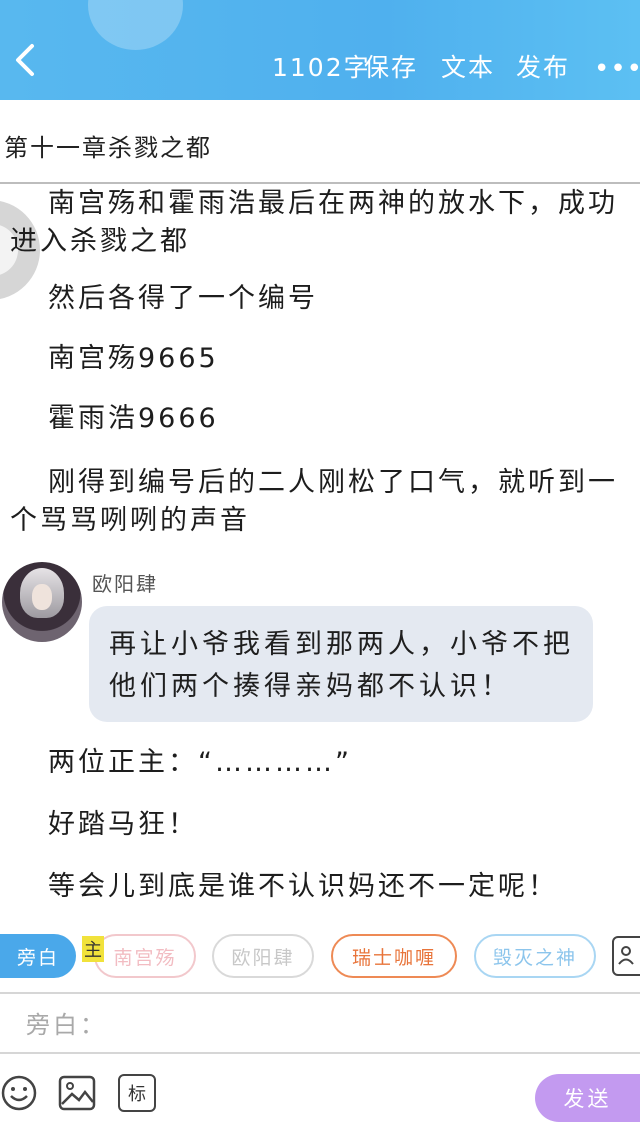 Image resolution: width=640 pixels, height=1139 pixels. What do you see at coordinates (326, 1025) in the screenshot?
I see `message-input` at bounding box center [326, 1025].